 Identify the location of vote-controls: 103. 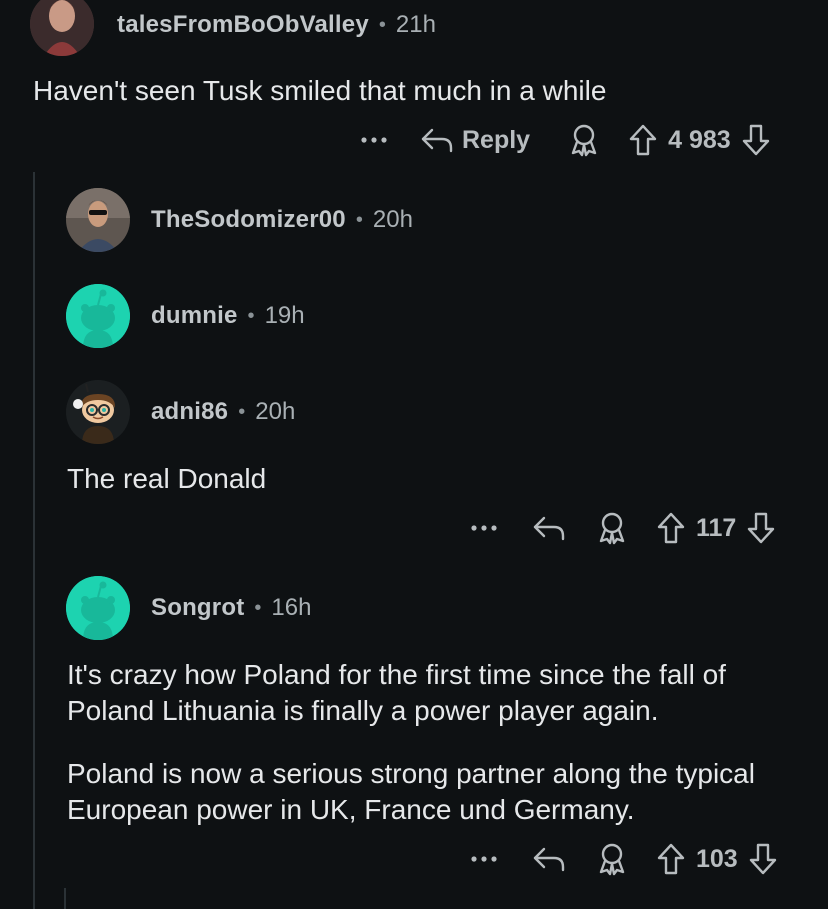
(717, 859).